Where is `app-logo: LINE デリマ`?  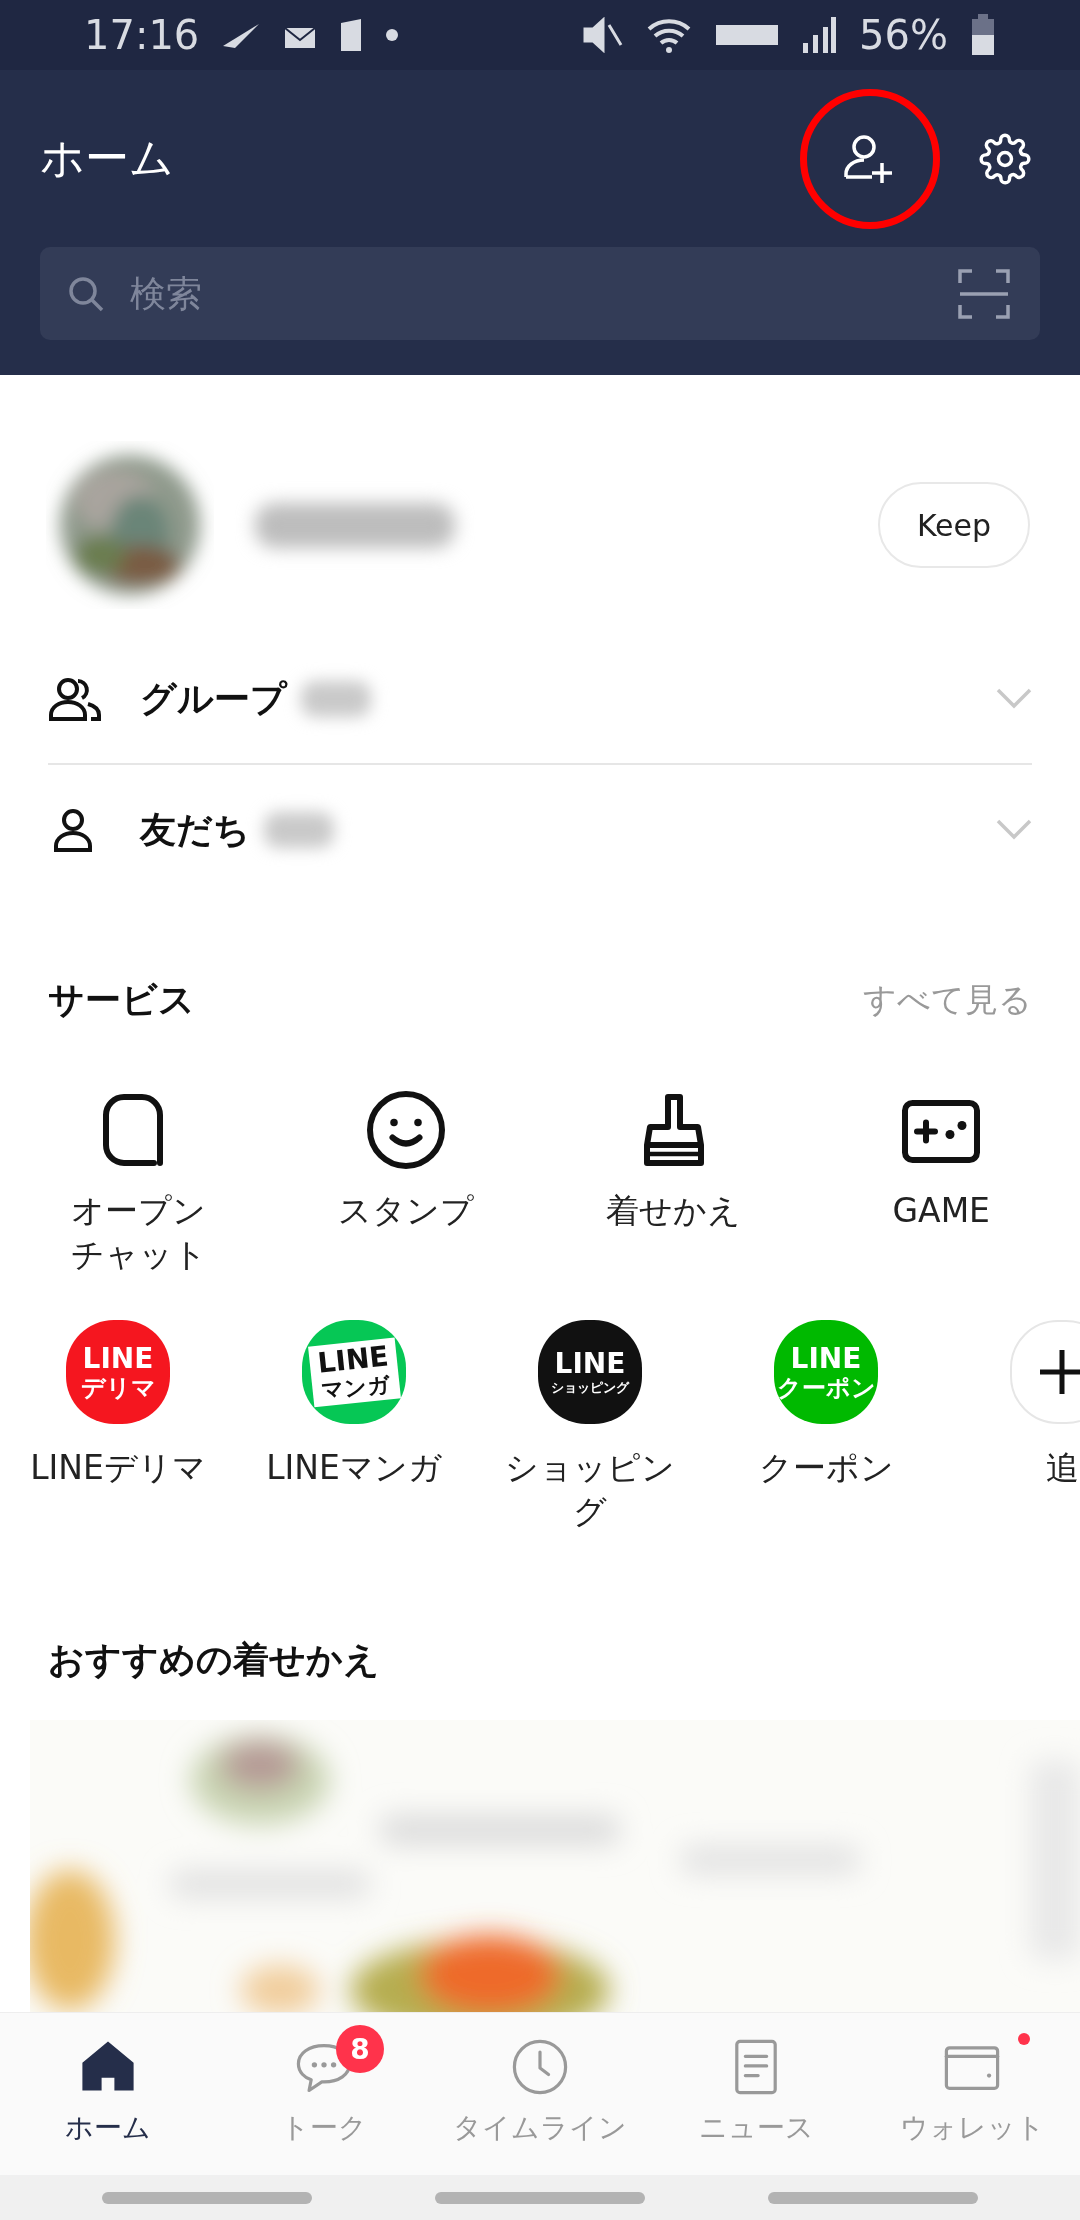
app-logo: LINE デリマ is located at coordinates (118, 1372).